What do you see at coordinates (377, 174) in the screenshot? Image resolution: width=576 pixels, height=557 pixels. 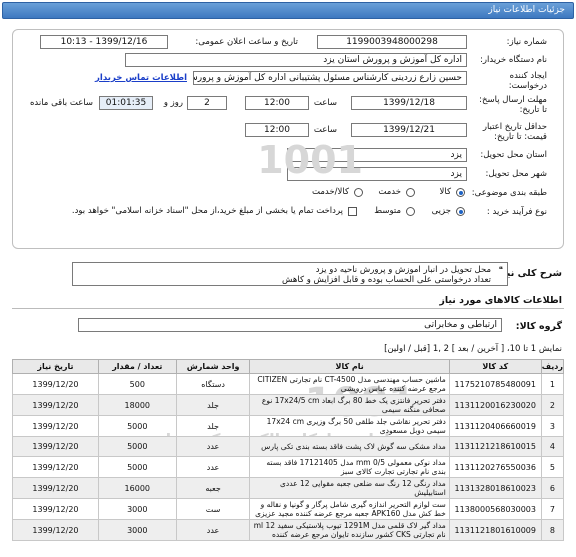 I see `city-field: یزد` at bounding box center [377, 174].